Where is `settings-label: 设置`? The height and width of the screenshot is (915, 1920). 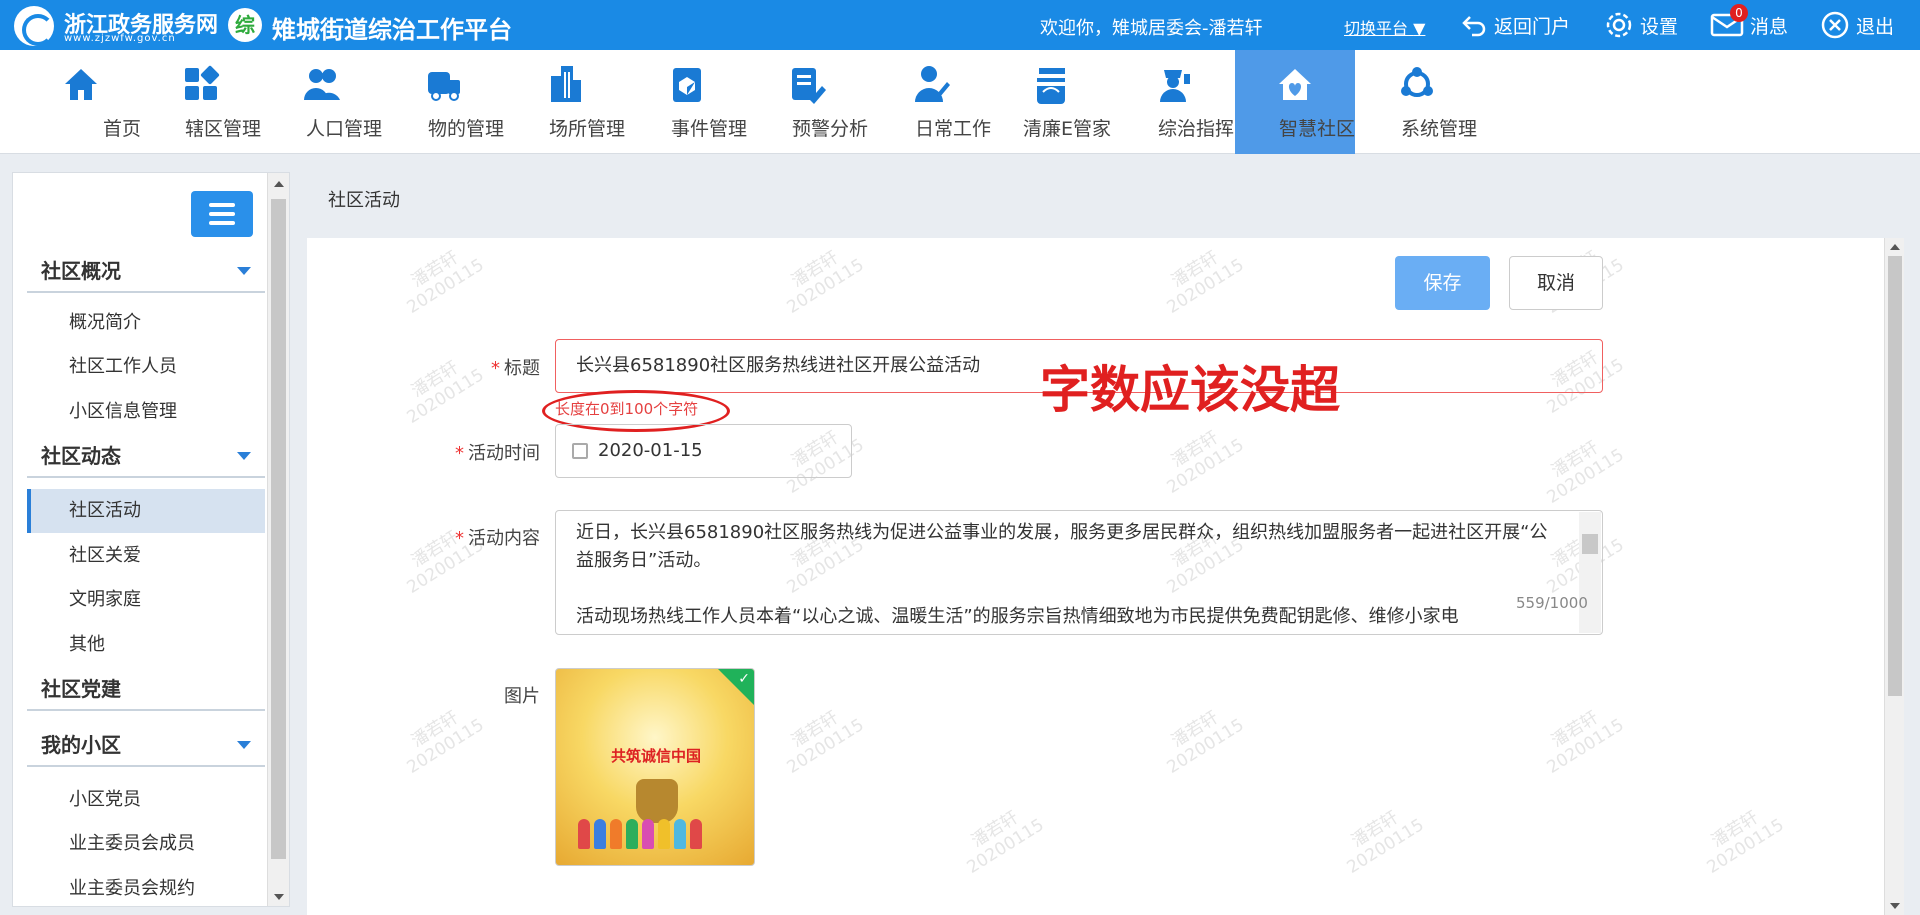 settings-label: 设置 is located at coordinates (1659, 26).